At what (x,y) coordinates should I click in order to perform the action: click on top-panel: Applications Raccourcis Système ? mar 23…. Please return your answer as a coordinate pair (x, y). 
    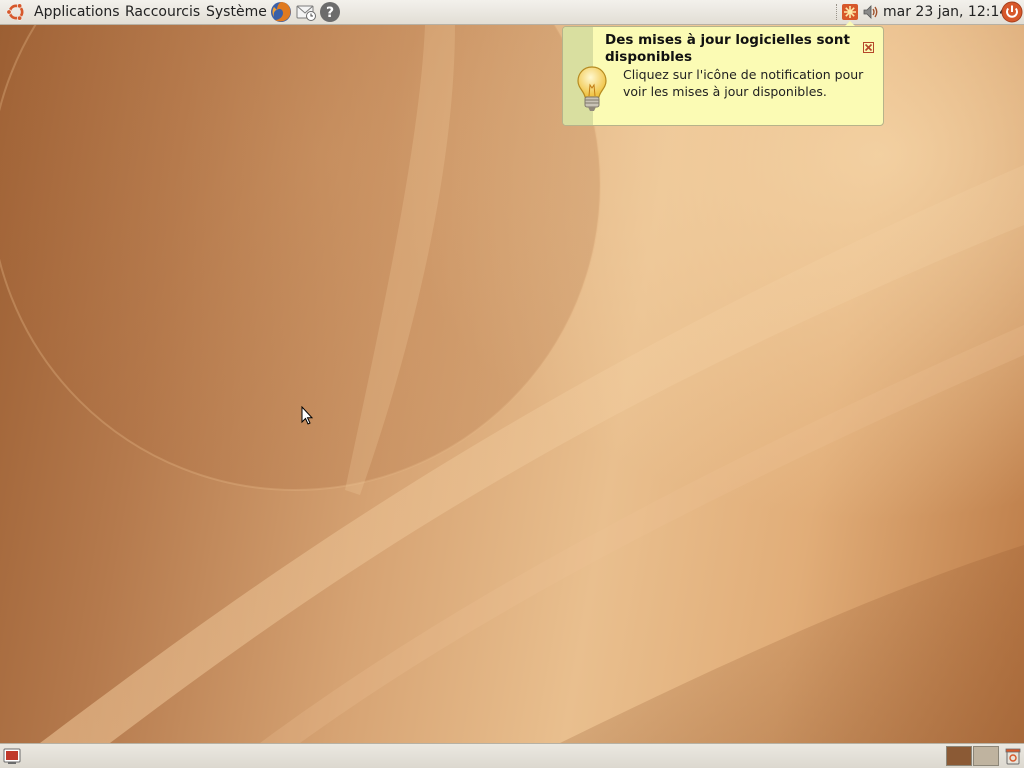
    Looking at the image, I should click on (512, 12).